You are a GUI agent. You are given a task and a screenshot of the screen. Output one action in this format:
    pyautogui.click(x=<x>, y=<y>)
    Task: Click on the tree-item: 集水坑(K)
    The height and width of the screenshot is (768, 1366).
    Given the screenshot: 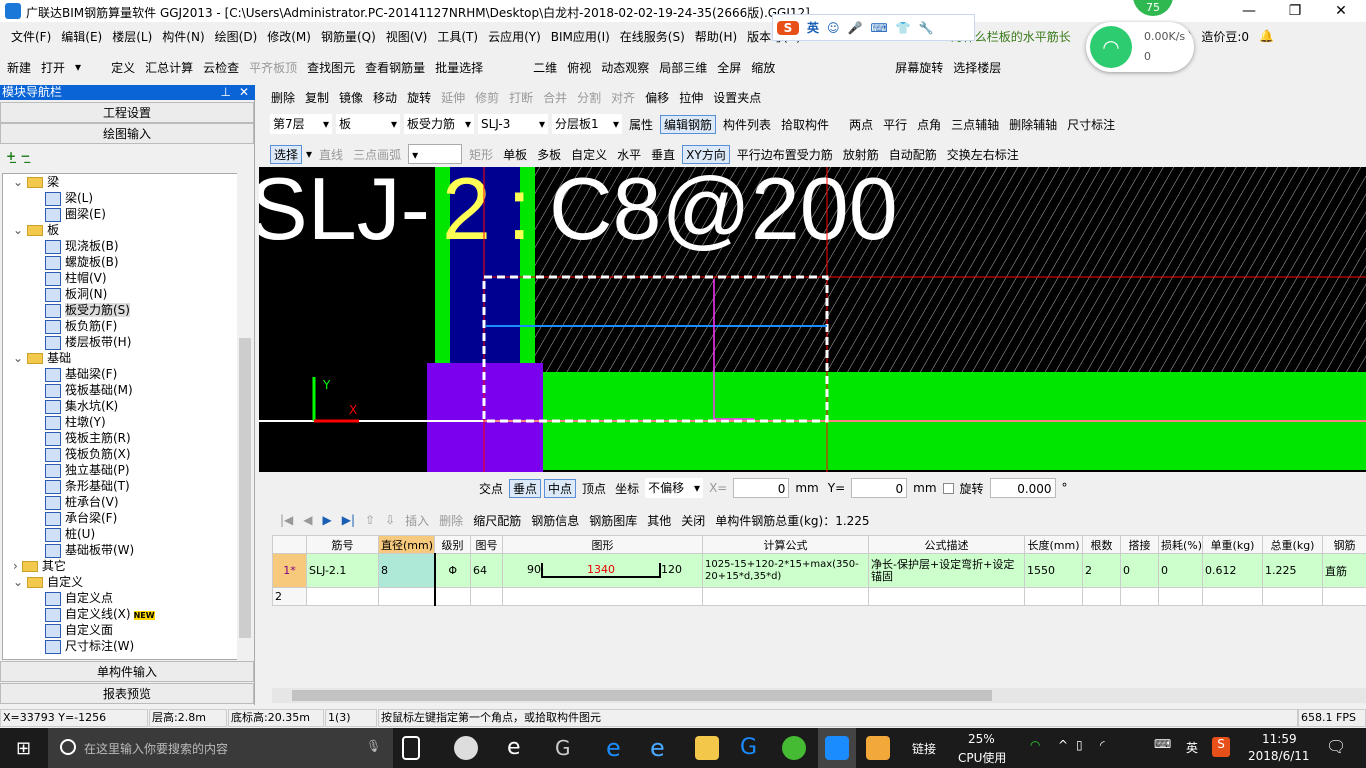 What is the action you would take?
    pyautogui.click(x=120, y=406)
    